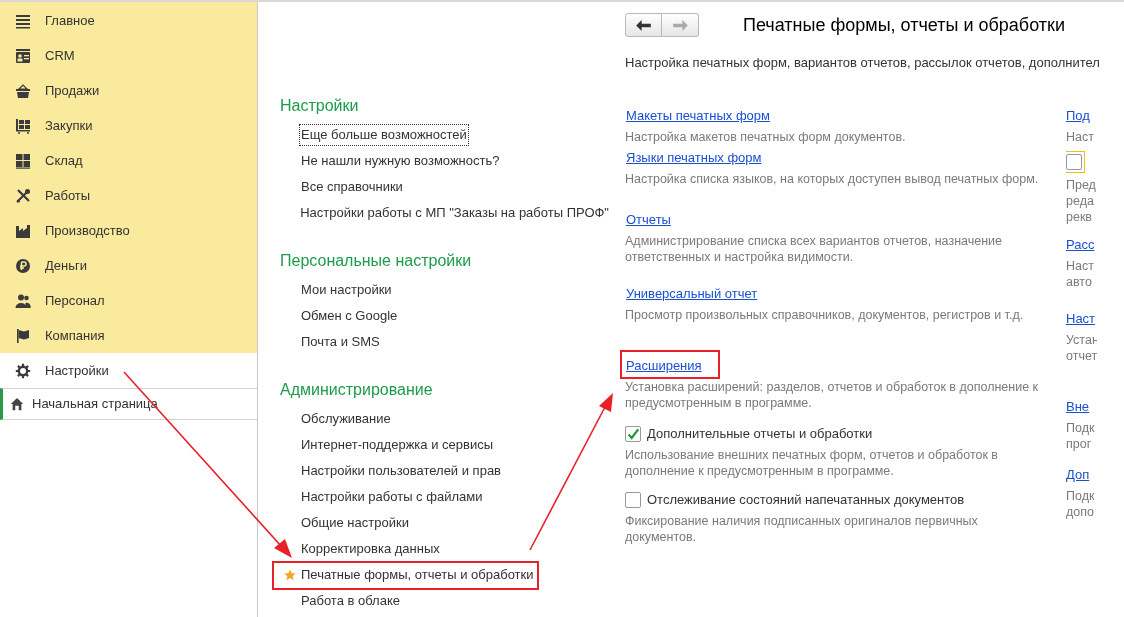  What do you see at coordinates (680, 25) in the screenshot?
I see `forward-arrow-icon` at bounding box center [680, 25].